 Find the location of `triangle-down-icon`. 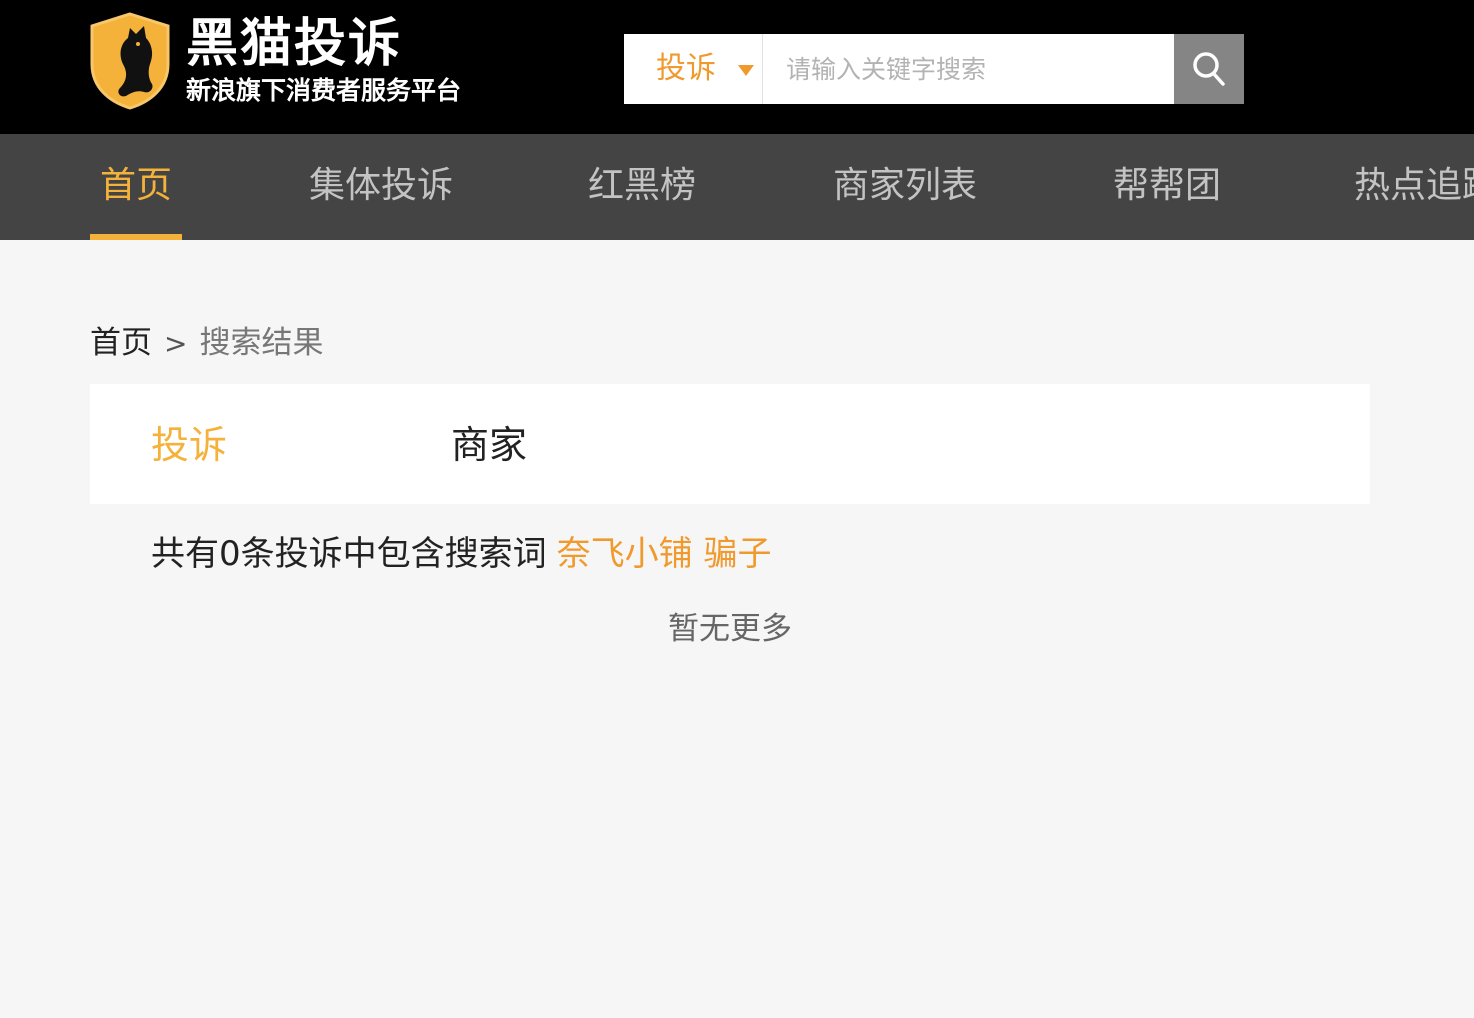

triangle-down-icon is located at coordinates (746, 70).